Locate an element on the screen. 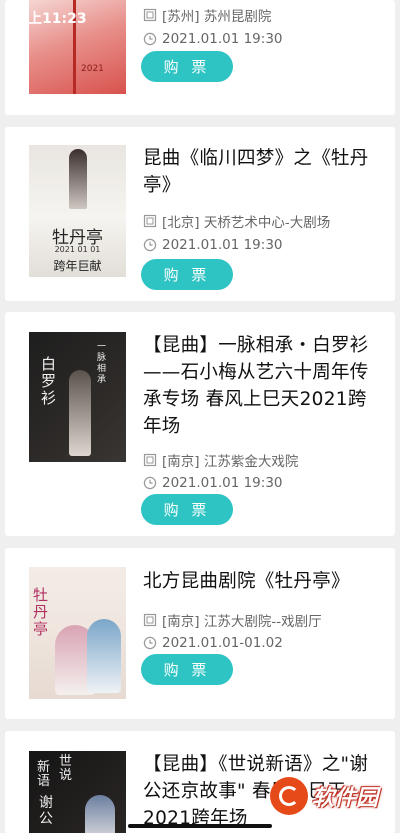  event-venue: [南京] 江苏紫金大戏院 is located at coordinates (220, 460).